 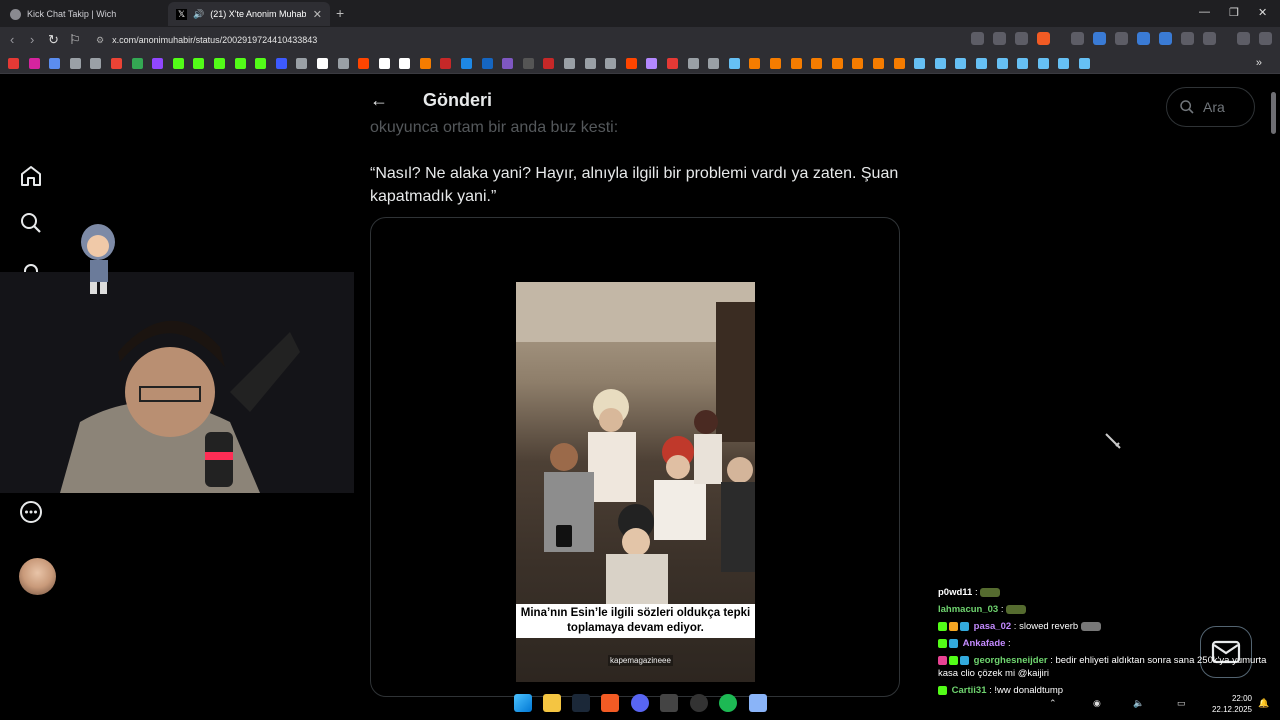 What do you see at coordinates (100, 40) in the screenshot?
I see `site-settings-icon: ⚙` at bounding box center [100, 40].